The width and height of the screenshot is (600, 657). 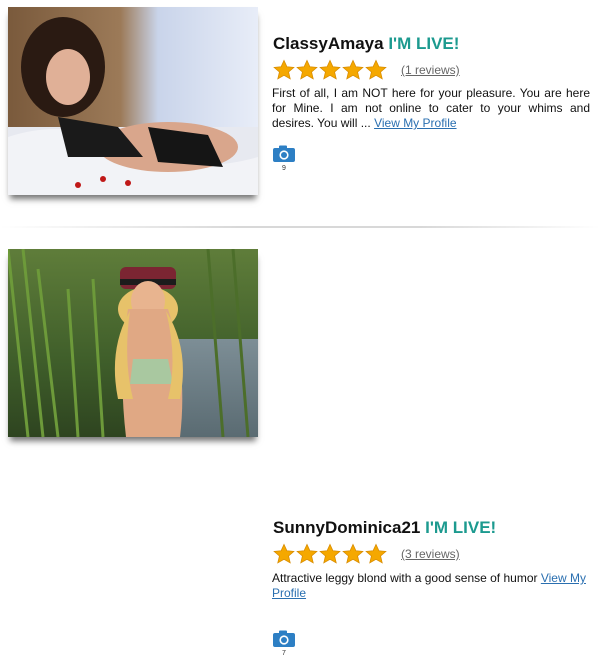 I want to click on photo-gallery: 9, so click(x=284, y=158).